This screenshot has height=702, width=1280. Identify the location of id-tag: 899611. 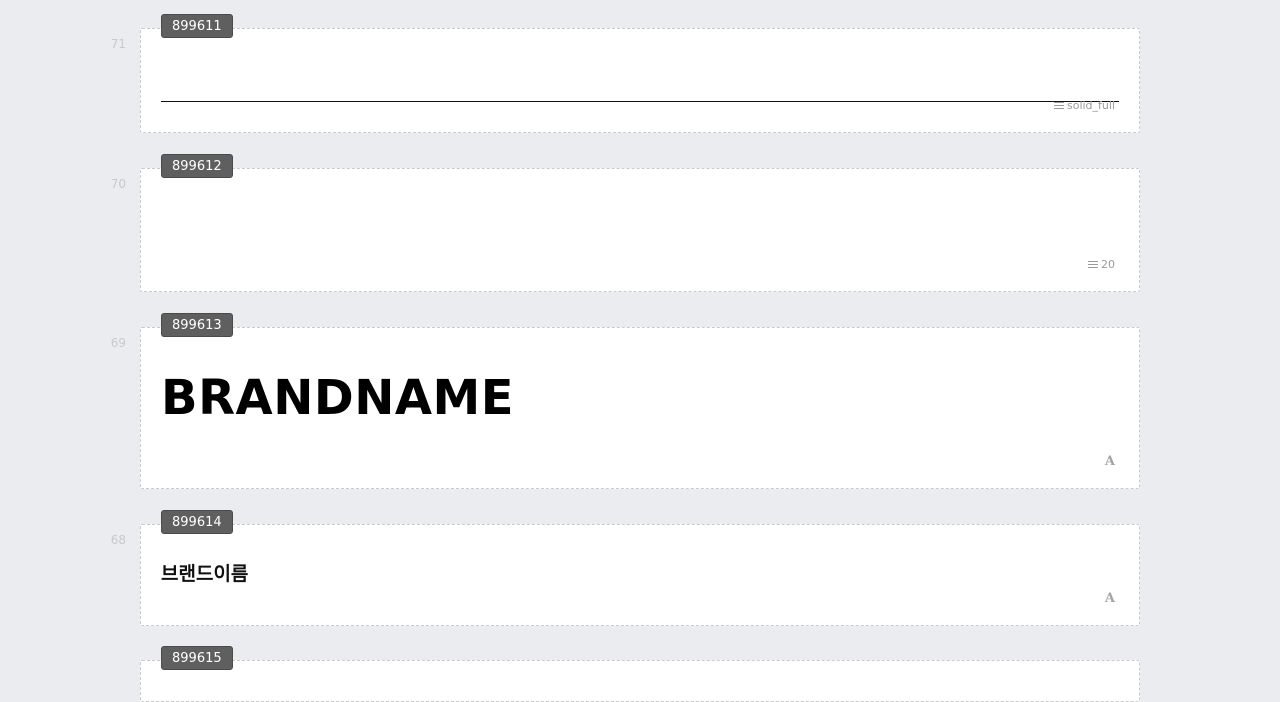
(197, 26).